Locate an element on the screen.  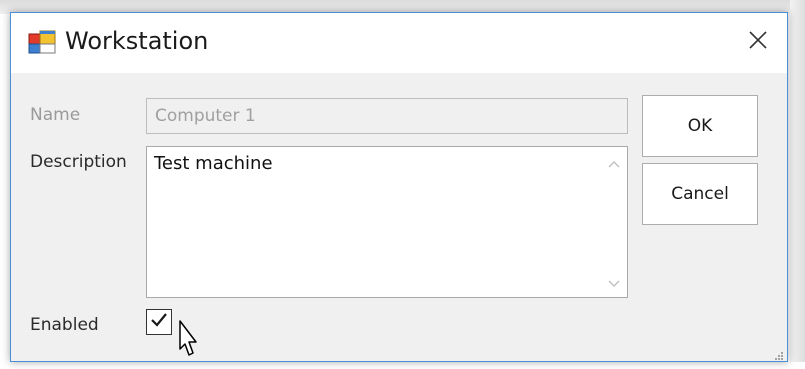
ok-button: OK is located at coordinates (700, 126).